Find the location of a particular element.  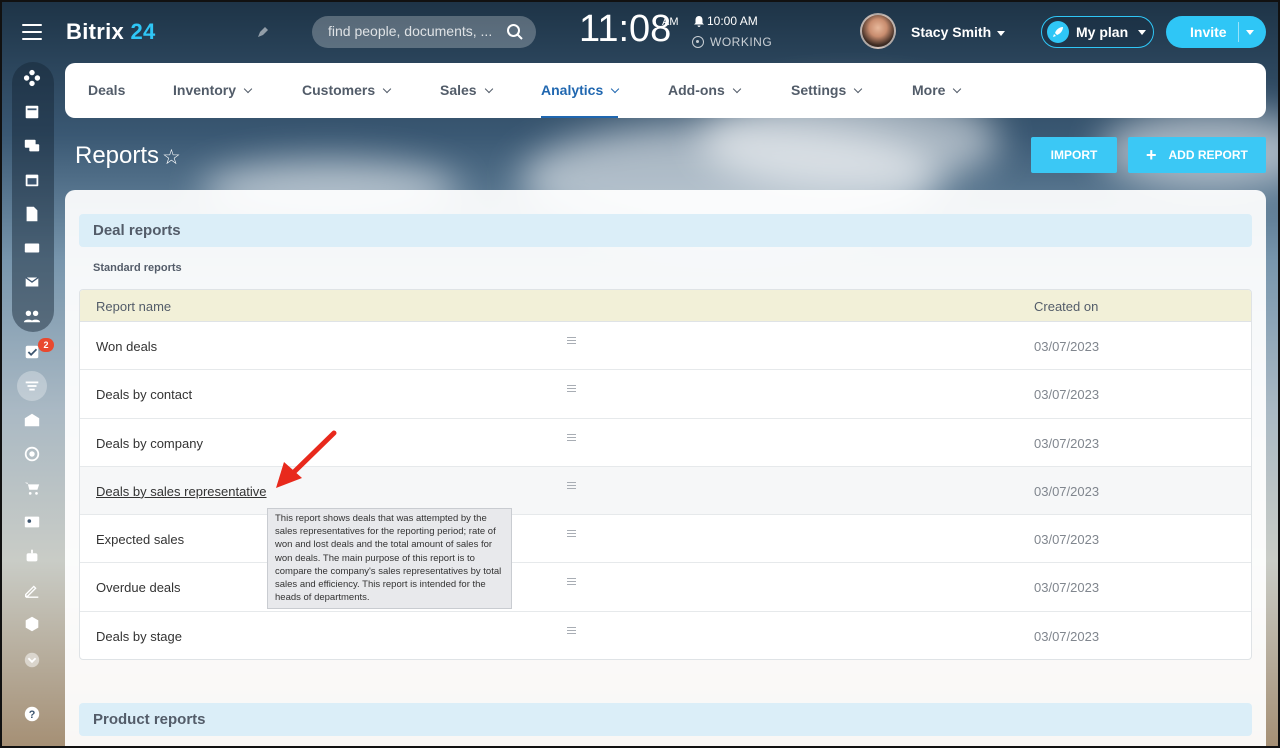

report-link: Overdue deals is located at coordinates (138, 587).